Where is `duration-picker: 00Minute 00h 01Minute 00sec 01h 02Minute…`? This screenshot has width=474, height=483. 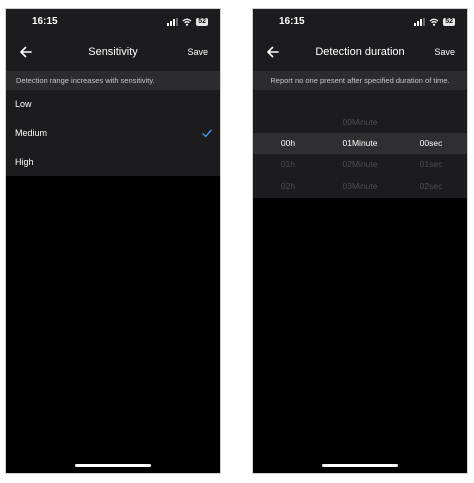
duration-picker: 00Minute 00h 01Minute 00sec 01h 02Minute… is located at coordinates (360, 144).